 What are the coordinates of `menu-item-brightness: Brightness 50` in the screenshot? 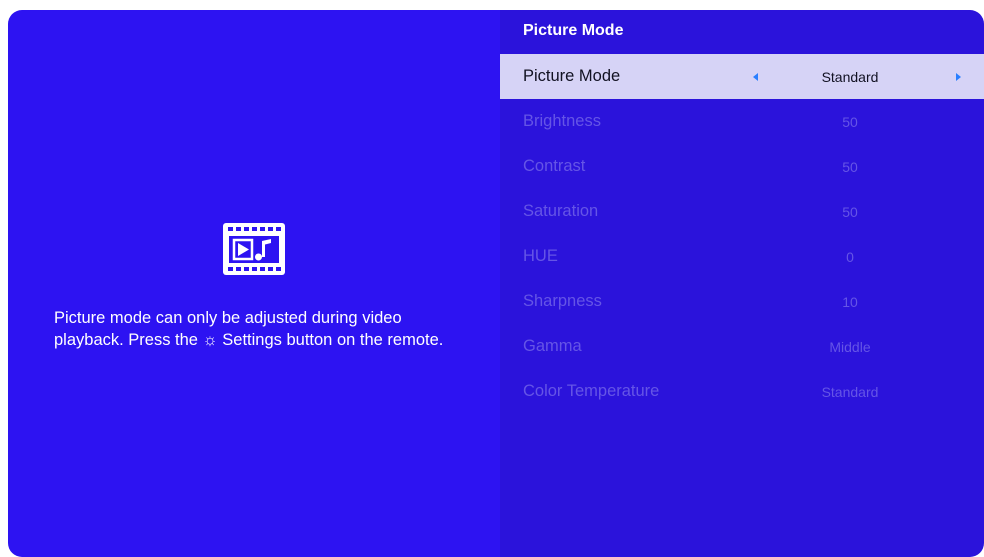 It's located at (742, 121).